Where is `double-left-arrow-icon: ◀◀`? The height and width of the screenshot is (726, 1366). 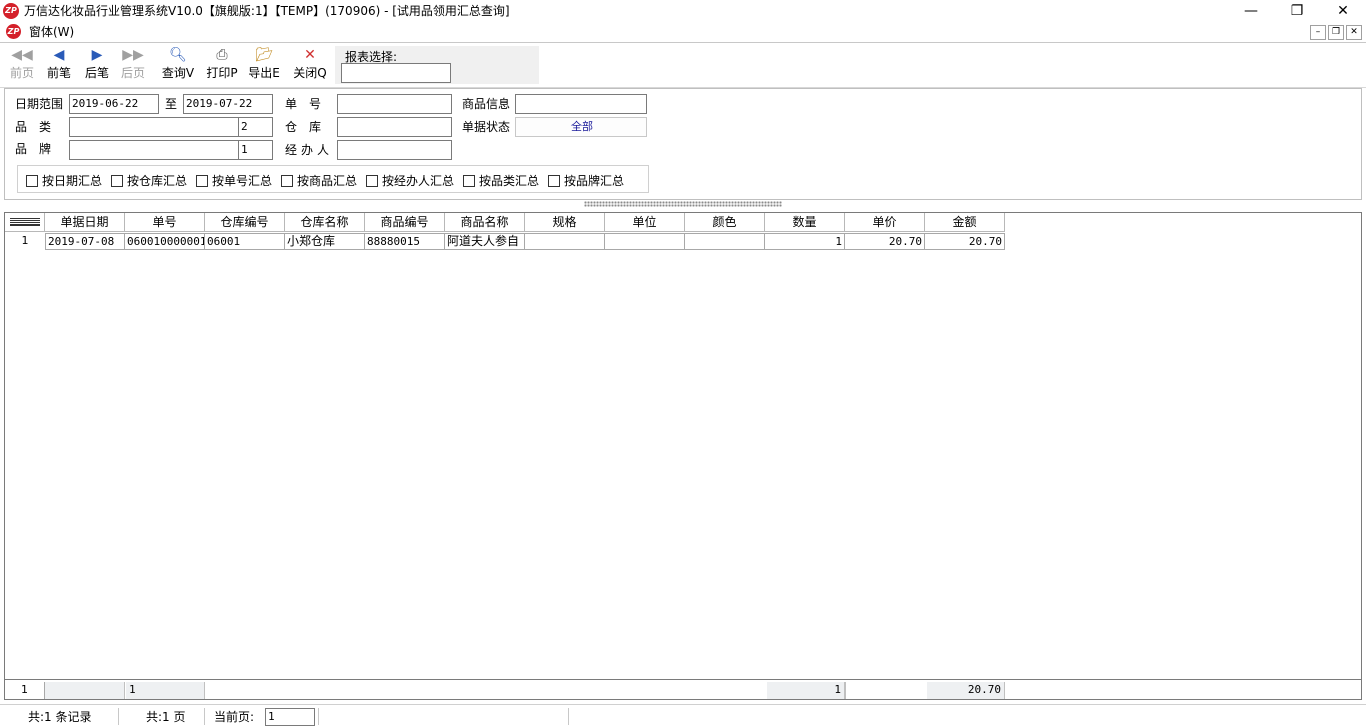 double-left-arrow-icon: ◀◀ is located at coordinates (22, 55).